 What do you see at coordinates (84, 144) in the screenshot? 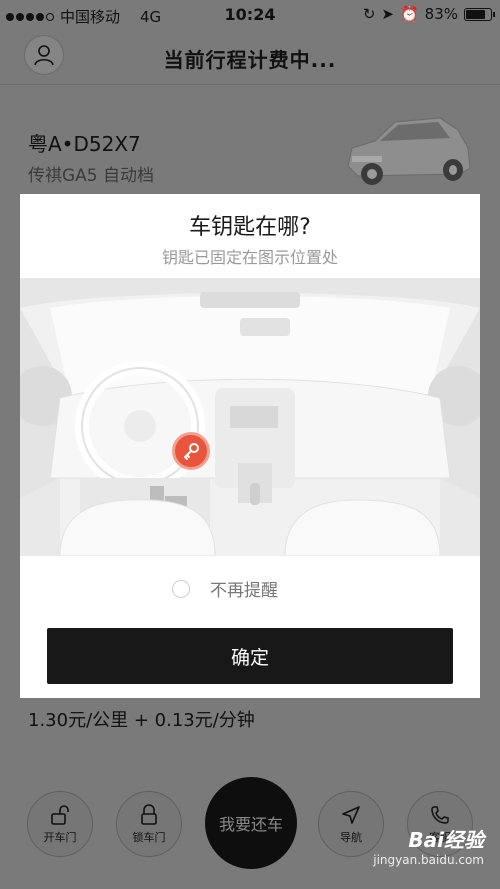
I see `car-plate: 粤A•D52X7` at bounding box center [84, 144].